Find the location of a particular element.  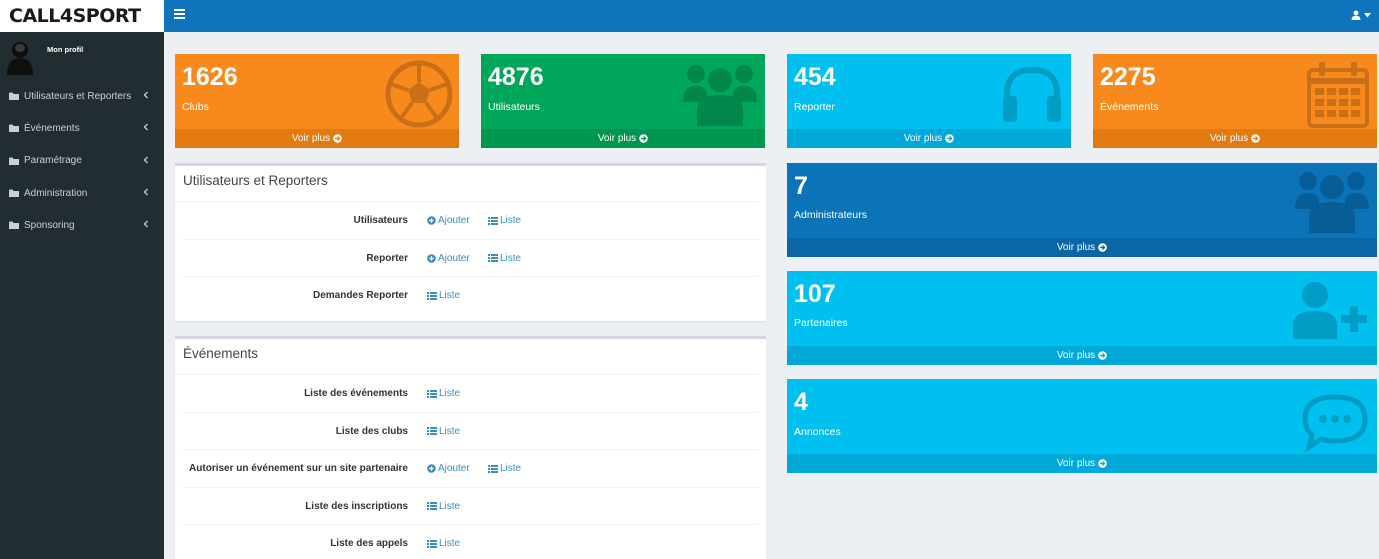

headphones-icon is located at coordinates (1032, 94).